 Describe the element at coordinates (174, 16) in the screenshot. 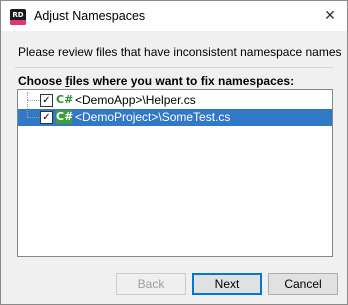

I see `title-bar: RD Adjust Namespaces ✕` at that location.